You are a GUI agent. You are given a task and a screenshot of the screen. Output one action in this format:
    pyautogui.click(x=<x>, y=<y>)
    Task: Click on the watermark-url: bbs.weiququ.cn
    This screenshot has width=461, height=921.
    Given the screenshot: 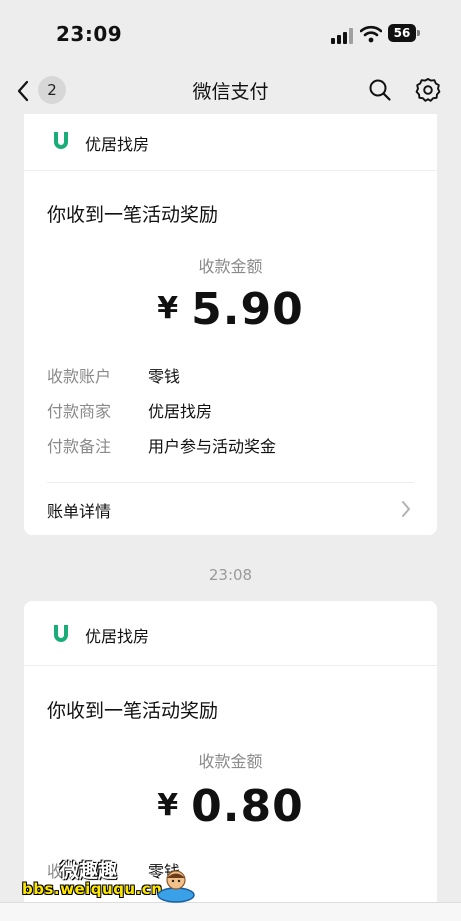 What is the action you would take?
    pyautogui.click(x=92, y=889)
    